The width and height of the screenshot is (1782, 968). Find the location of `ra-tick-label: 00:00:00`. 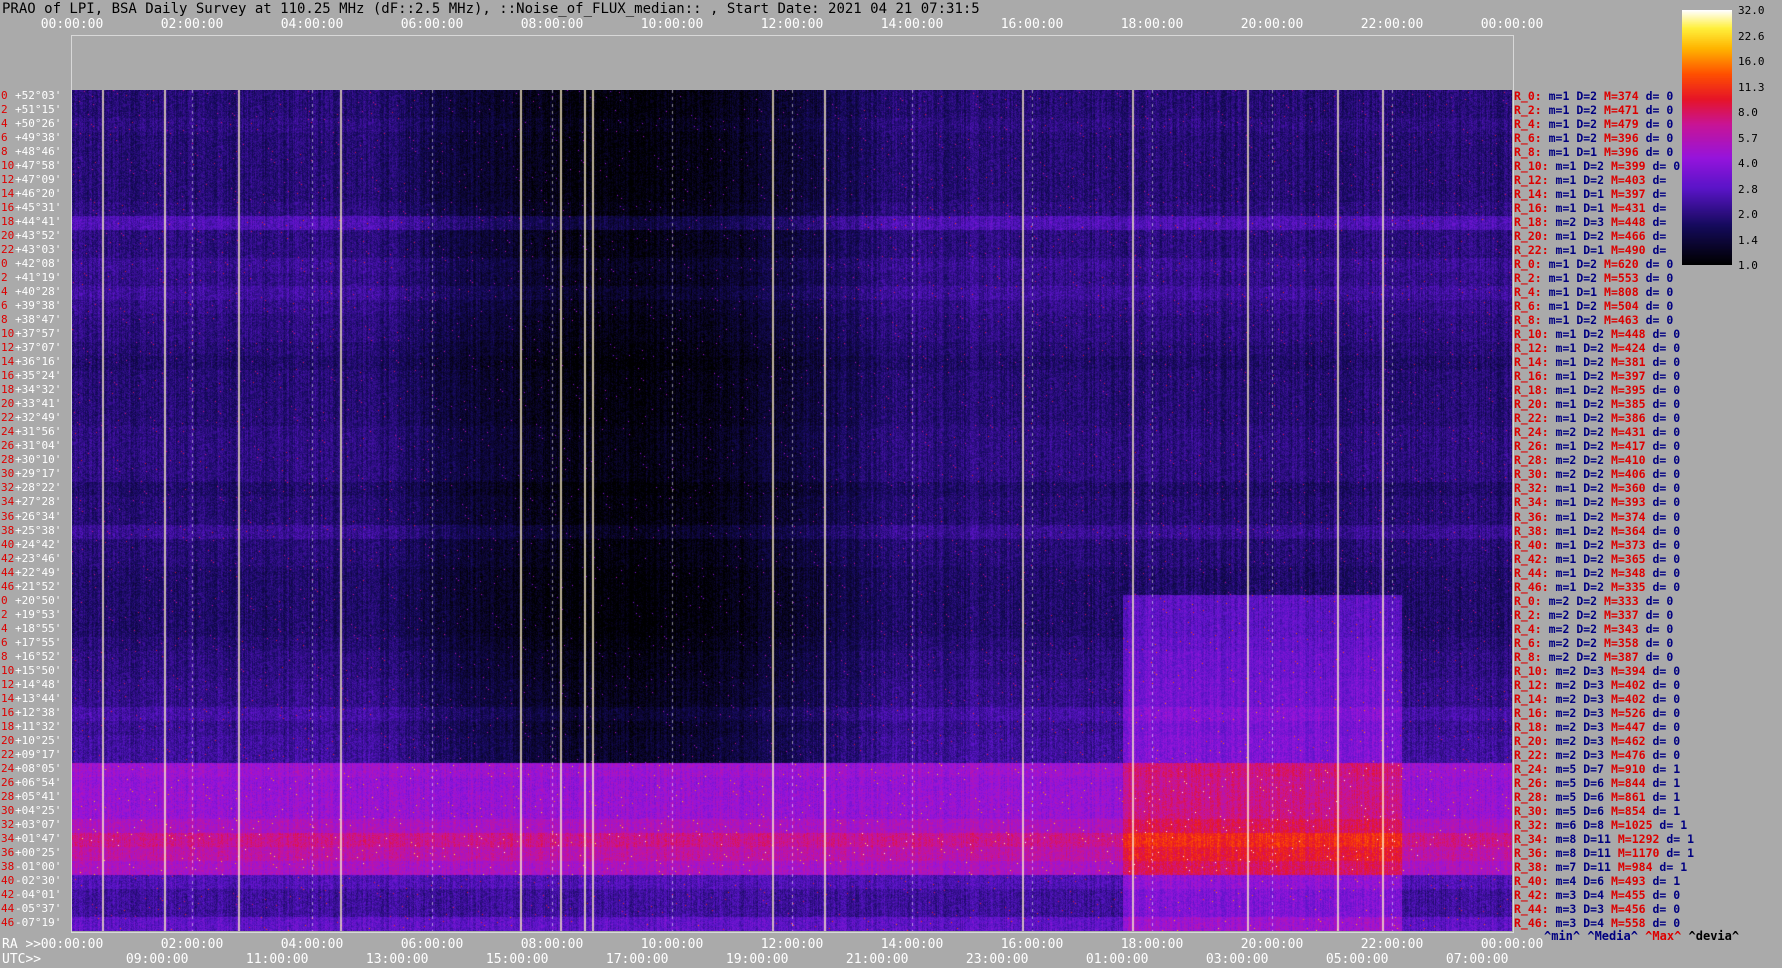

ra-tick-label: 00:00:00 is located at coordinates (72, 944).